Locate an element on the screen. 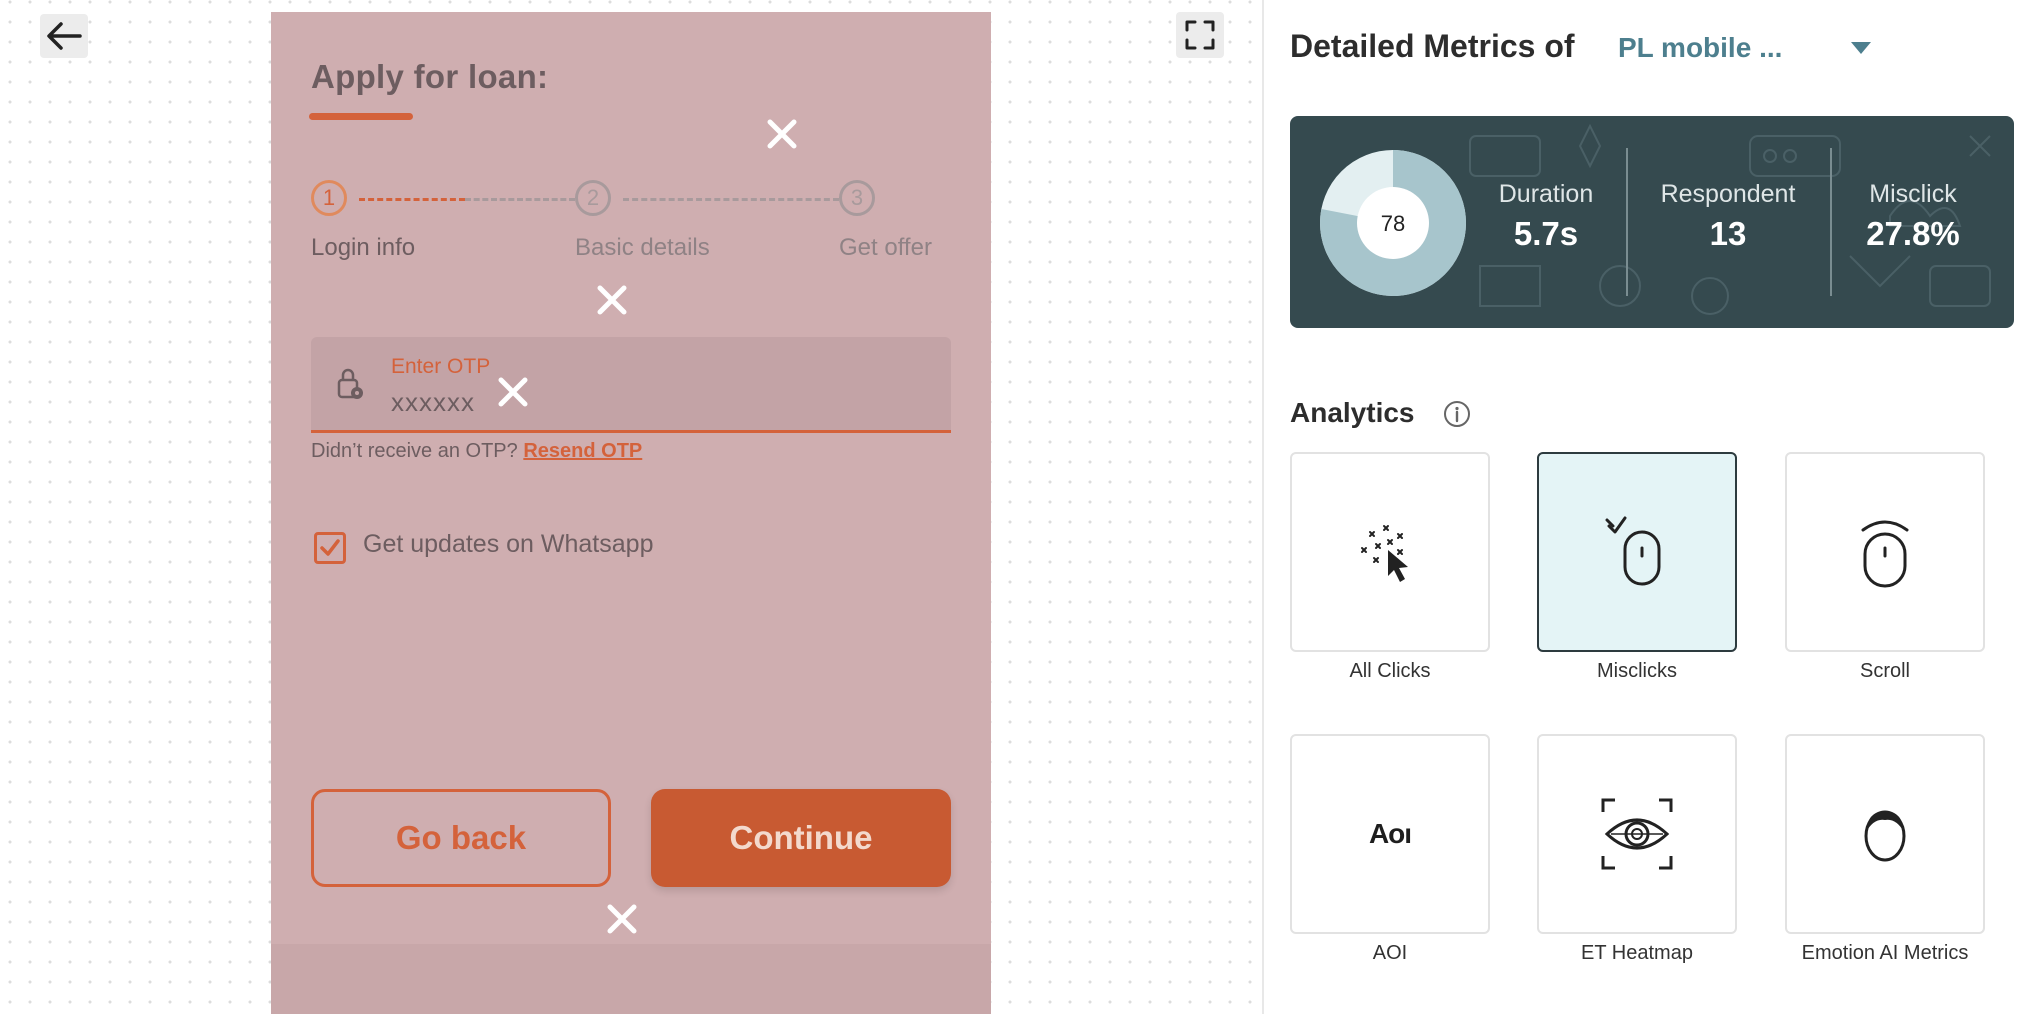  scroll-tile is located at coordinates (1885, 552).